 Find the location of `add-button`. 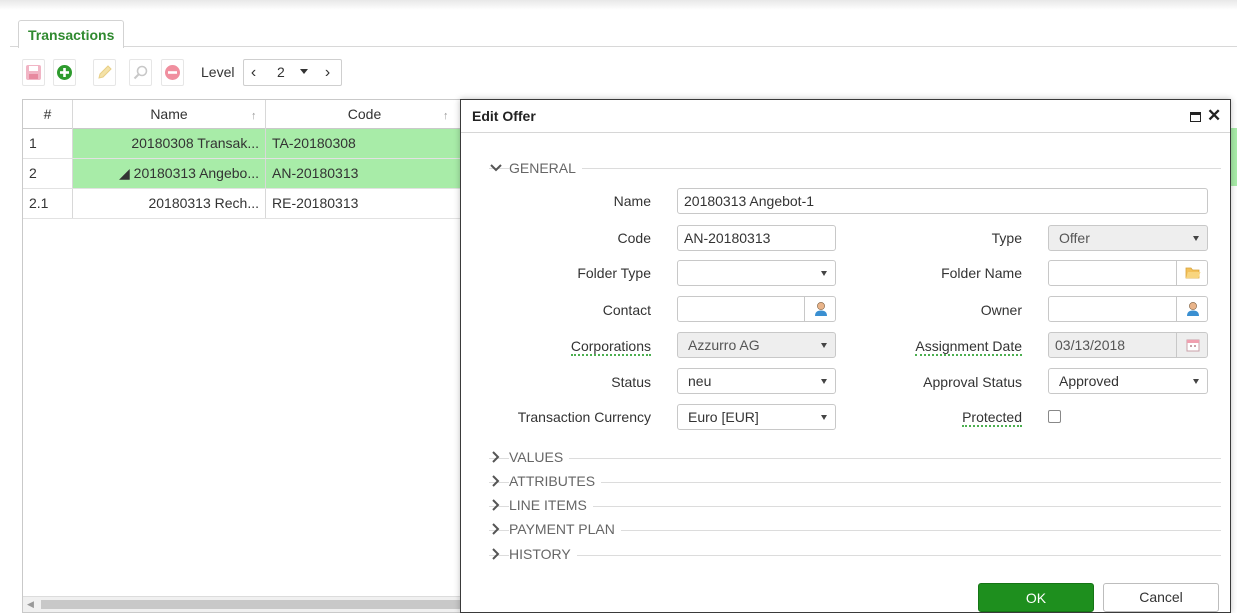

add-button is located at coordinates (64, 72).